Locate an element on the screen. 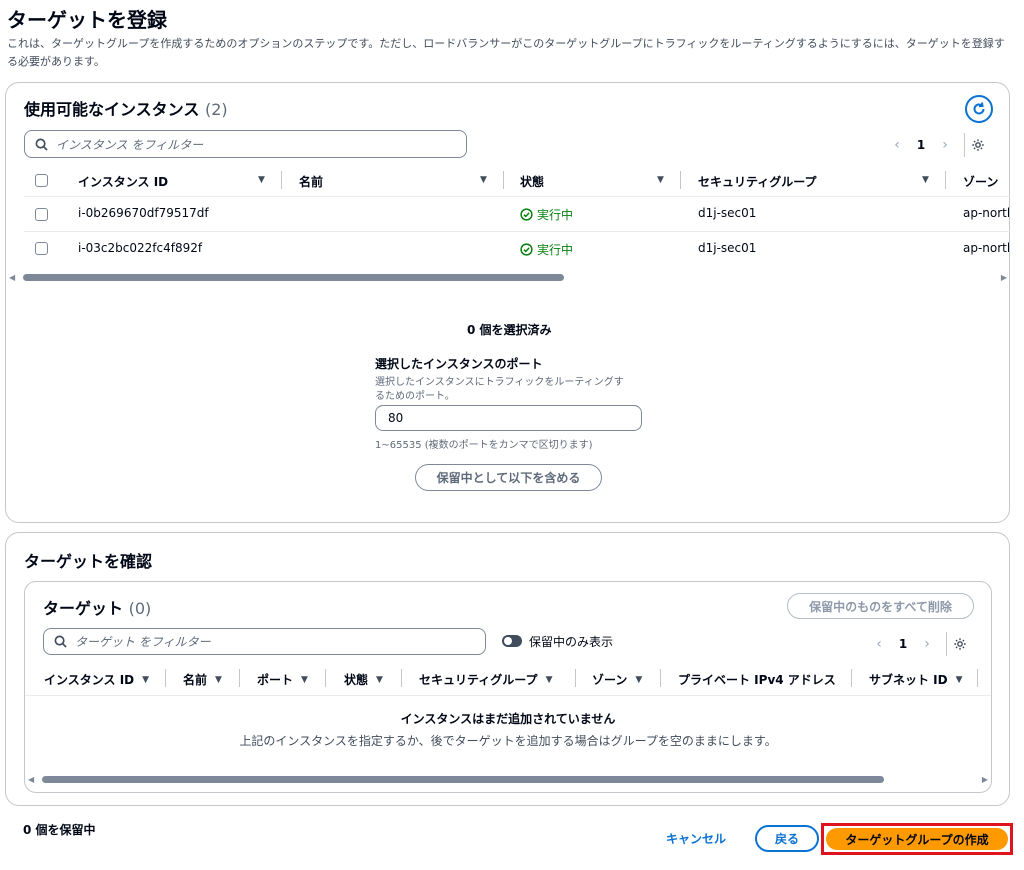 Image resolution: width=1024 pixels, height=870 pixels. col-security-group: セキュリティグループ is located at coordinates (757, 181).